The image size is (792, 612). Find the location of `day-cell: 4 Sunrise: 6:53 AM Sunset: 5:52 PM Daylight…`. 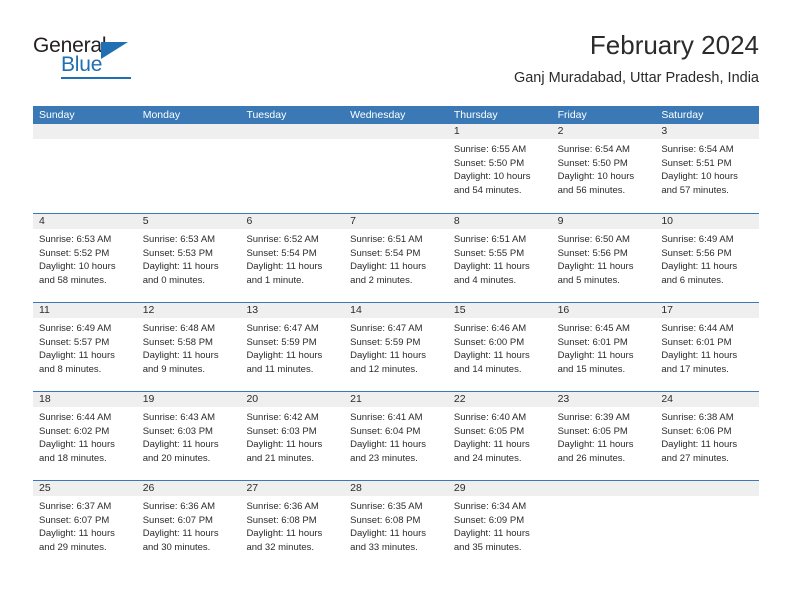

day-cell: 4 Sunrise: 6:53 AM Sunset: 5:52 PM Daylight… is located at coordinates (85, 258).